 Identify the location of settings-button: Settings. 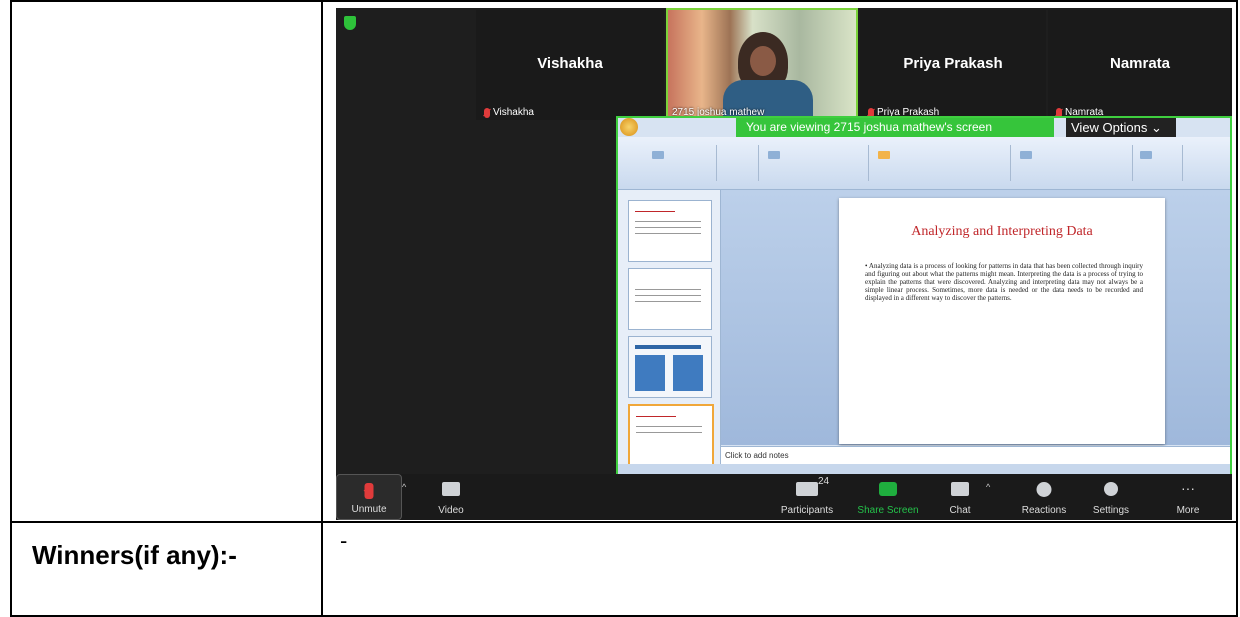
(1111, 497).